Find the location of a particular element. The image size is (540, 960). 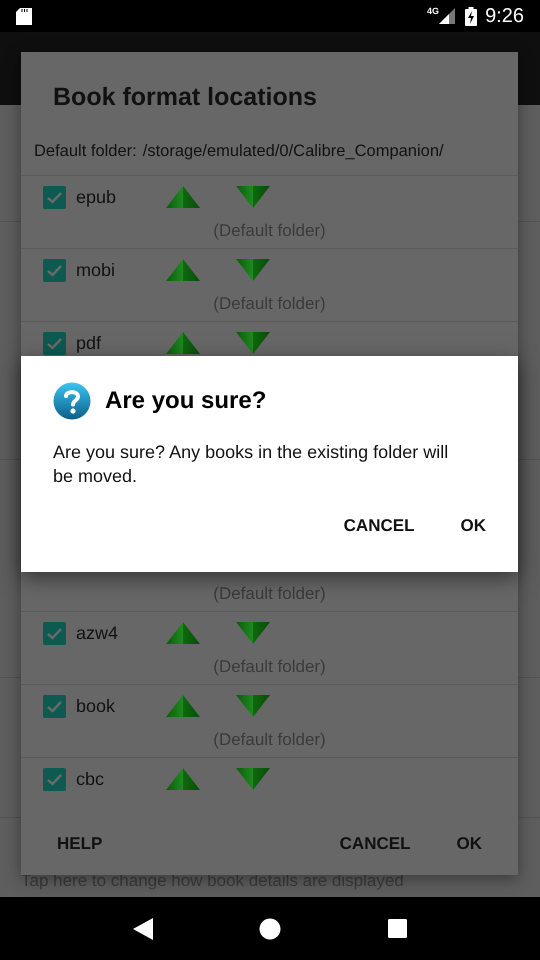

confirm-title: Are you sure? is located at coordinates (185, 401).